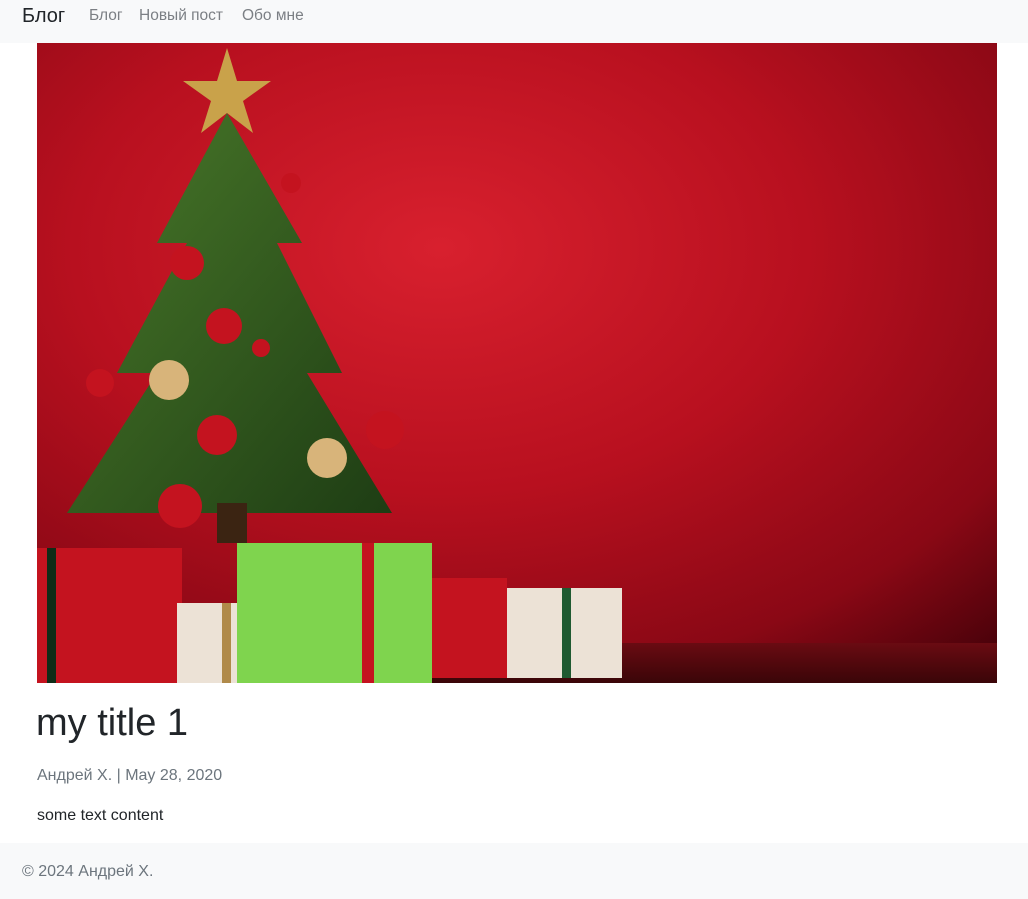 This screenshot has width=1028, height=899. I want to click on navbar: Блог Блог Новый пост Обо мне, so click(514, 21).